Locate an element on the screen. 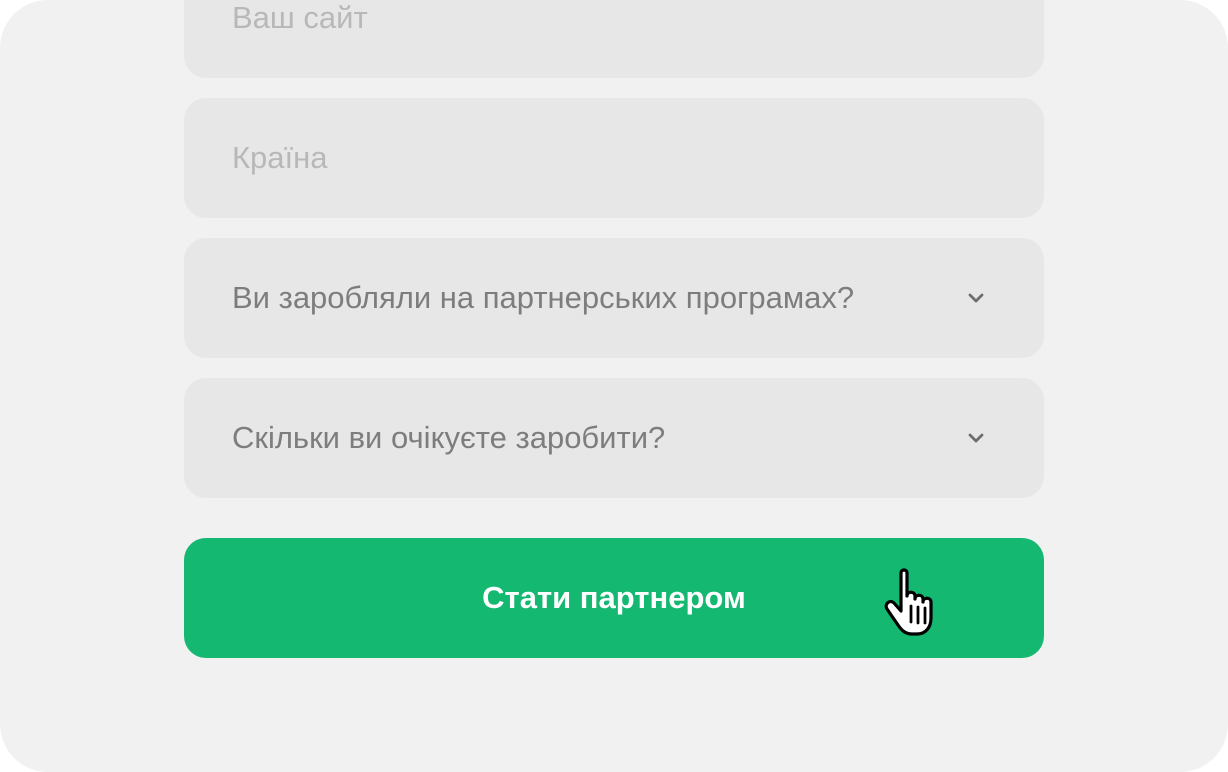  hand-pointer-icon is located at coordinates (908, 602).